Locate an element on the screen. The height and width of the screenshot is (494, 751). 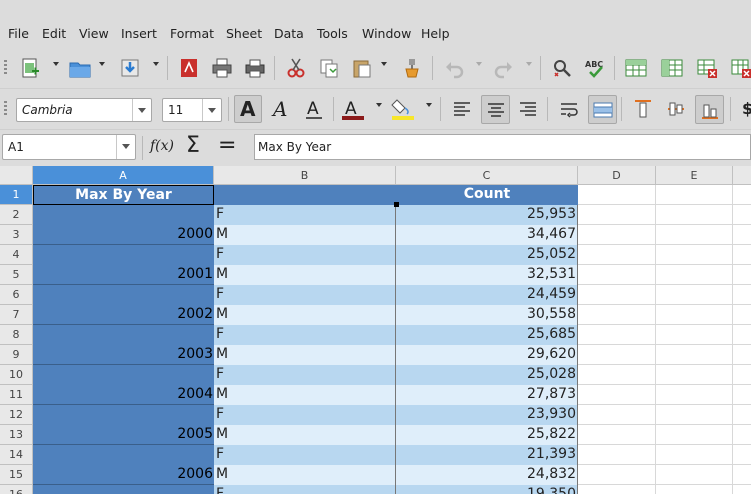
row-header: 4 is located at coordinates (16, 255).